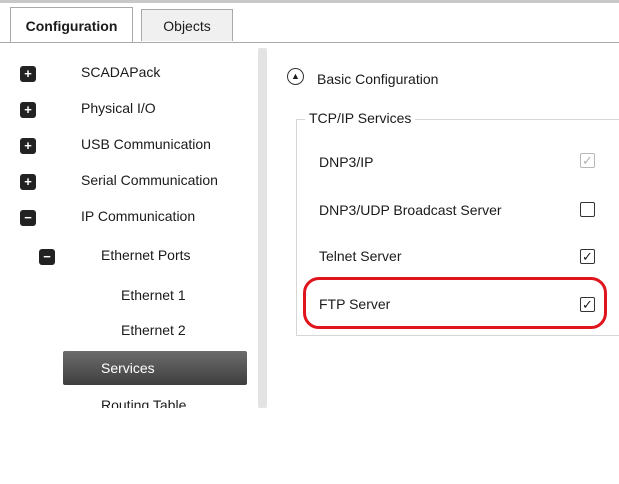 The width and height of the screenshot is (619, 484). I want to click on tab-configuration: Configuration, so click(71, 25).